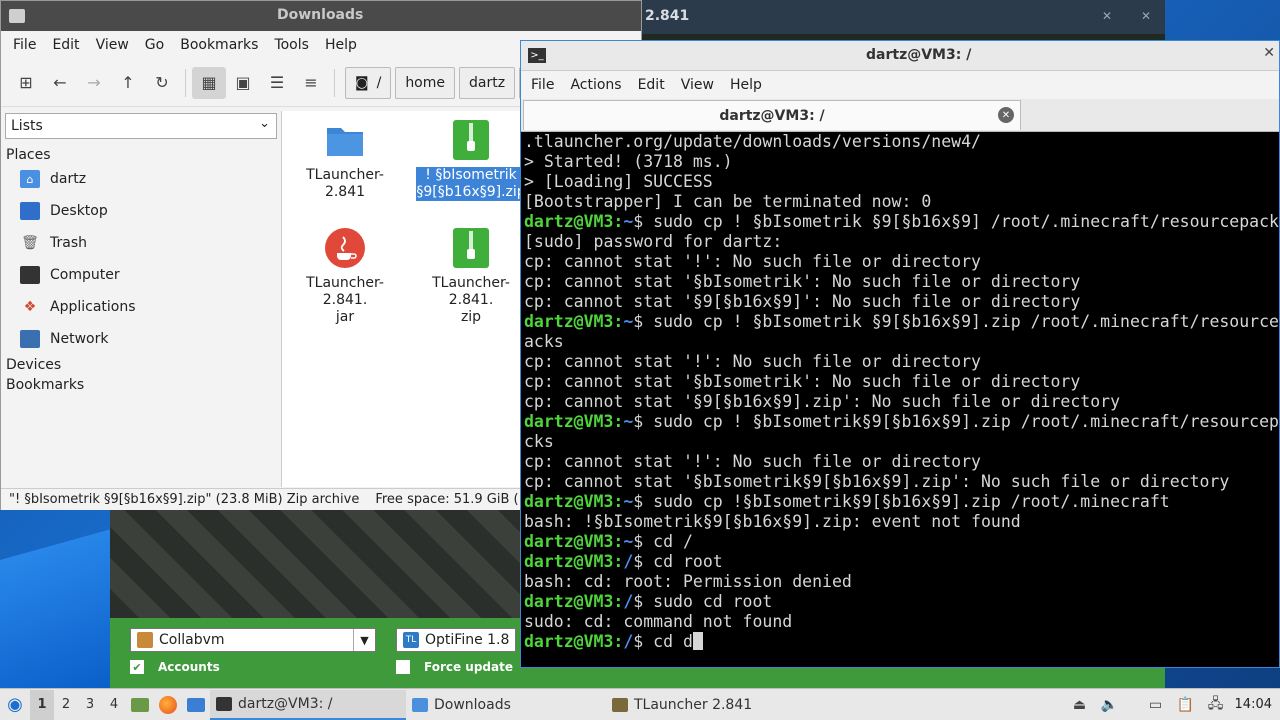  What do you see at coordinates (90, 705) in the screenshot?
I see `workspace-3: 3` at bounding box center [90, 705].